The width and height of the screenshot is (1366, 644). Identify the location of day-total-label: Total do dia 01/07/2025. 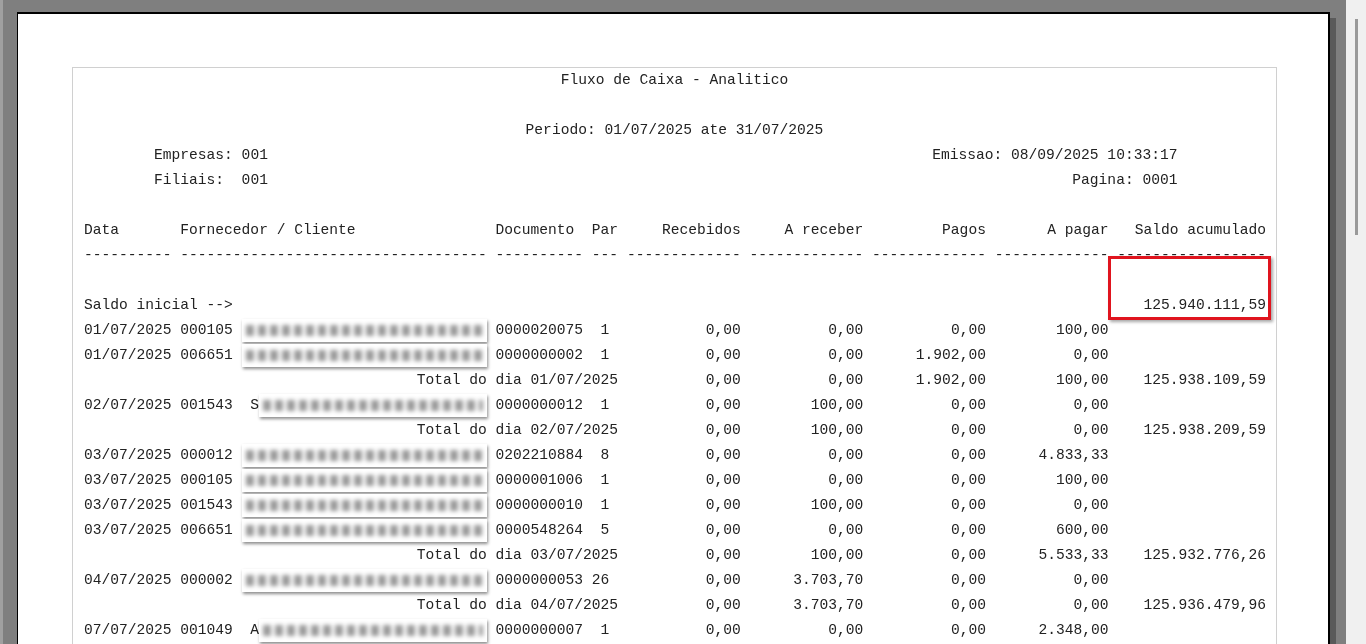
(517, 380).